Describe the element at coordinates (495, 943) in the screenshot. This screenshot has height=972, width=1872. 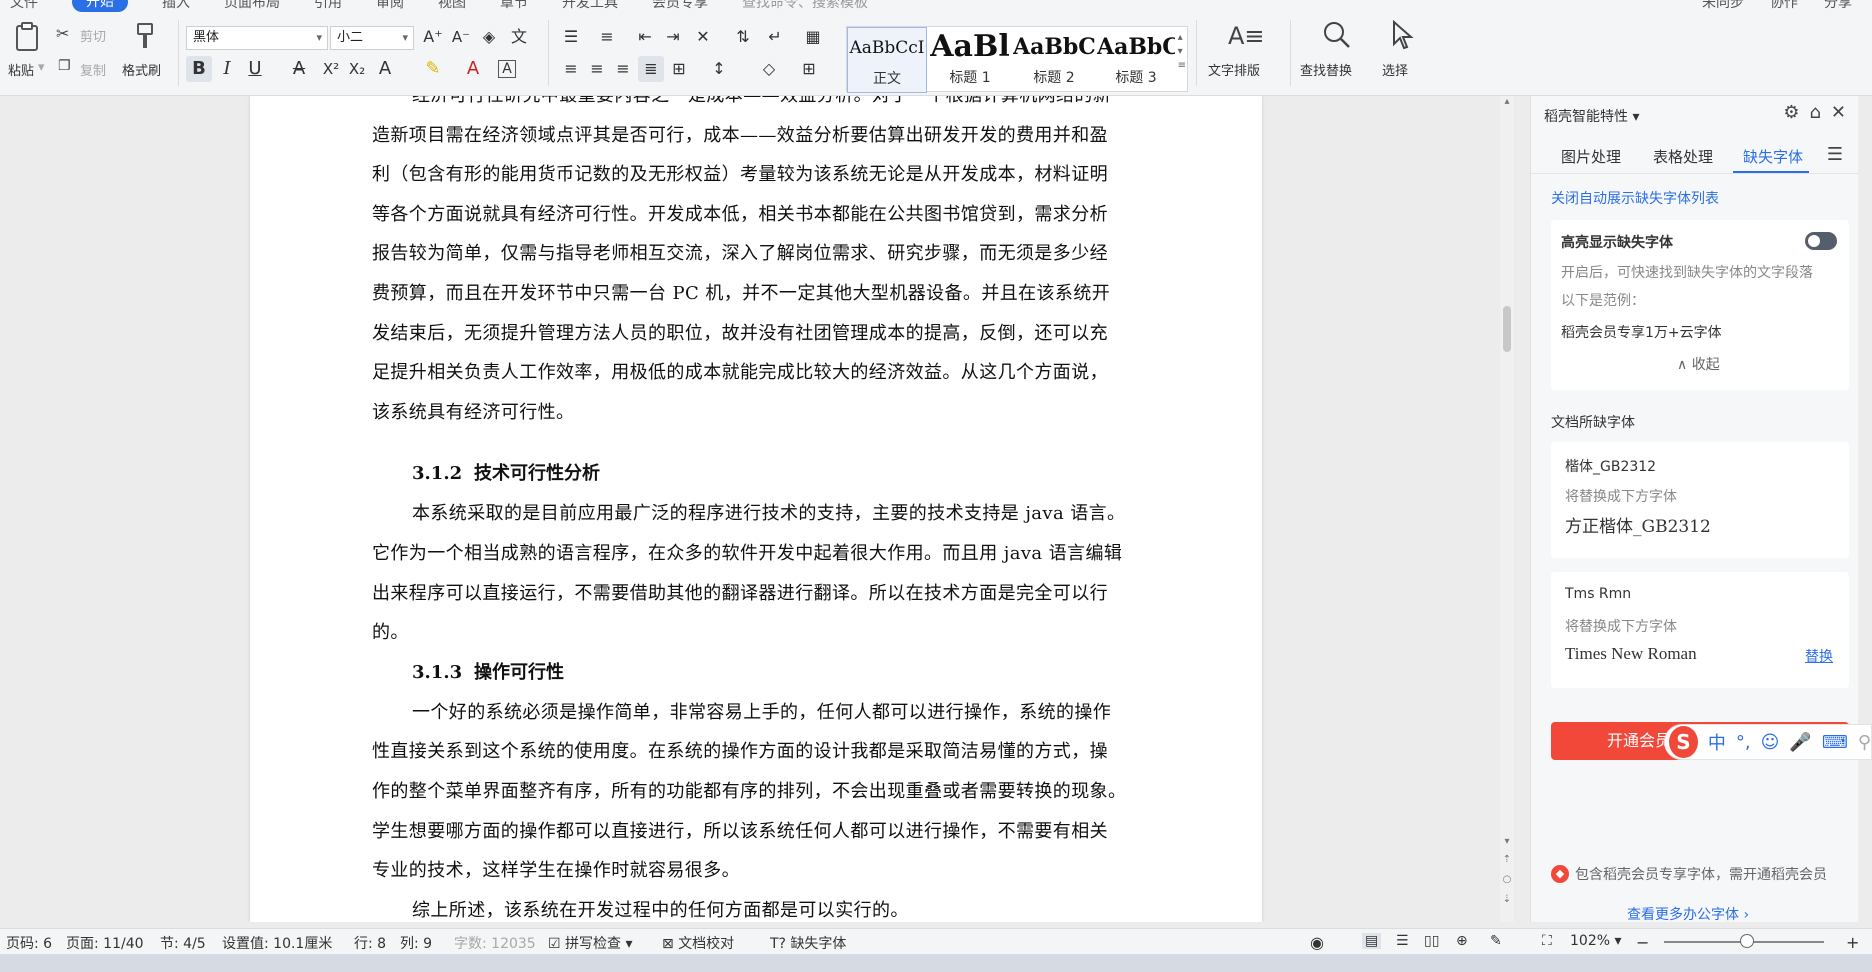
I see `word-count: 字数: 12035` at that location.